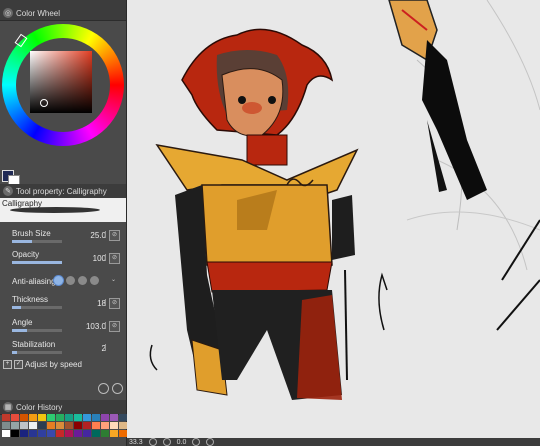 The image size is (540, 446). Describe the element at coordinates (63, 237) in the screenshot. I see `brush-size-row: Brush Size 25.0 ⊘` at that location.